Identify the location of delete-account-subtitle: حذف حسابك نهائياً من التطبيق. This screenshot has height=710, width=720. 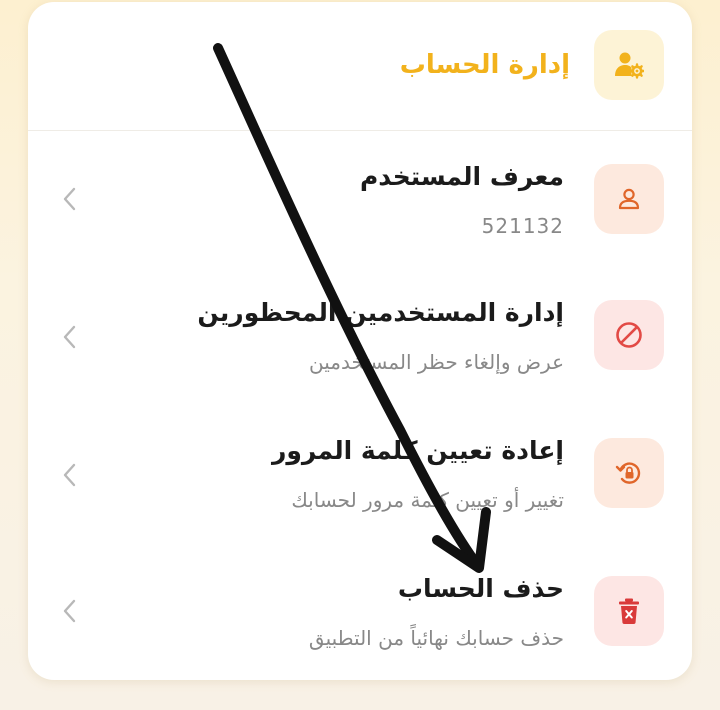
(436, 638).